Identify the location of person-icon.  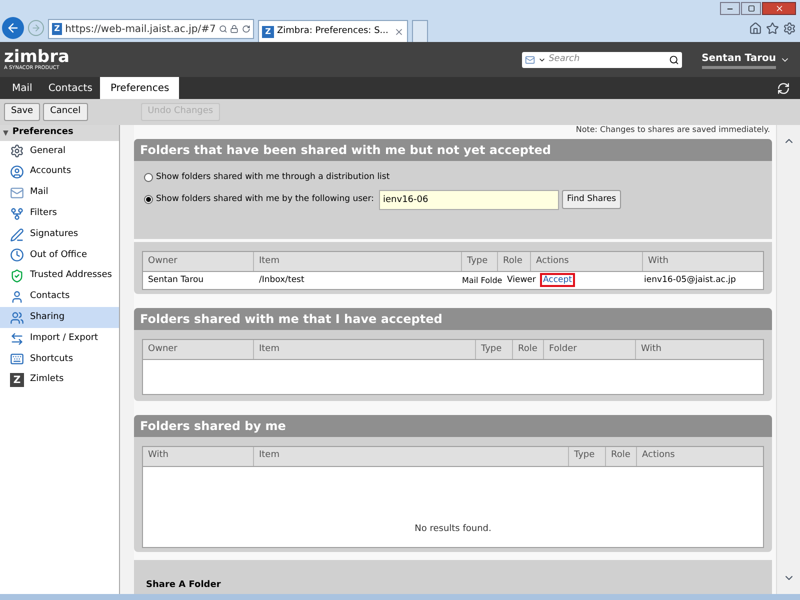
(17, 297).